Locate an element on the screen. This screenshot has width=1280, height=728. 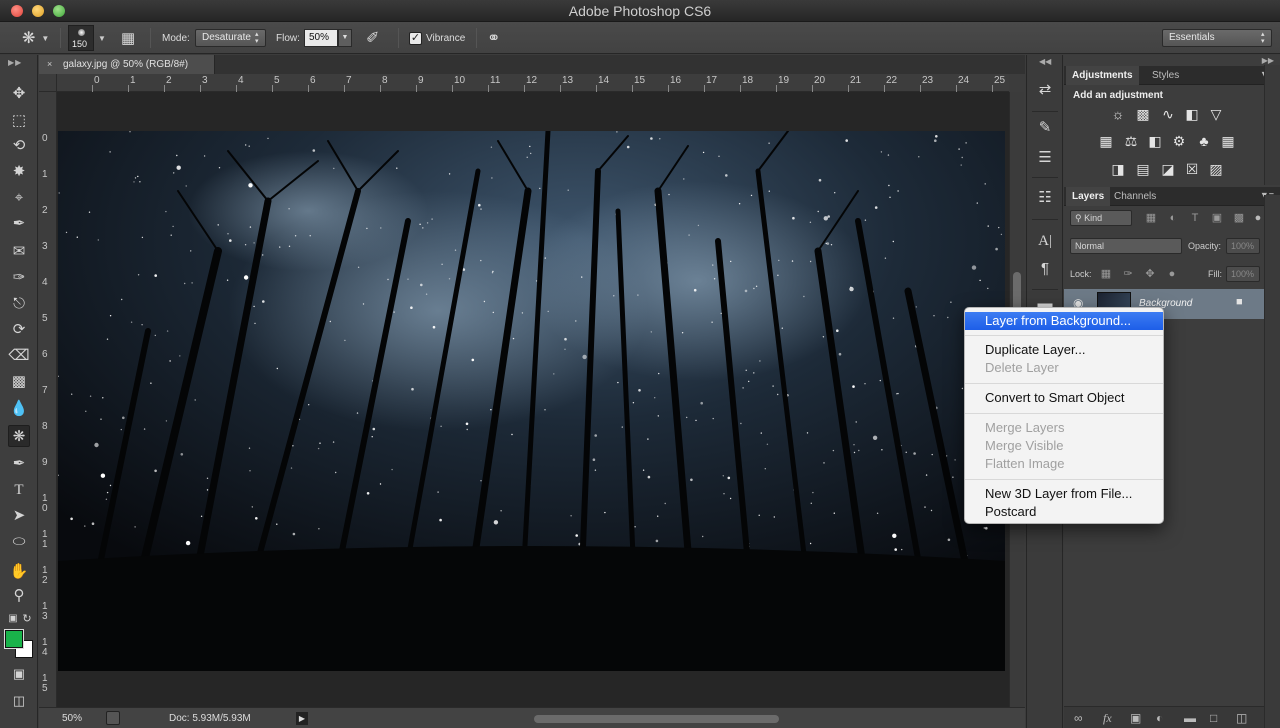
marquee-icon: ⬚ is located at coordinates (19, 121).